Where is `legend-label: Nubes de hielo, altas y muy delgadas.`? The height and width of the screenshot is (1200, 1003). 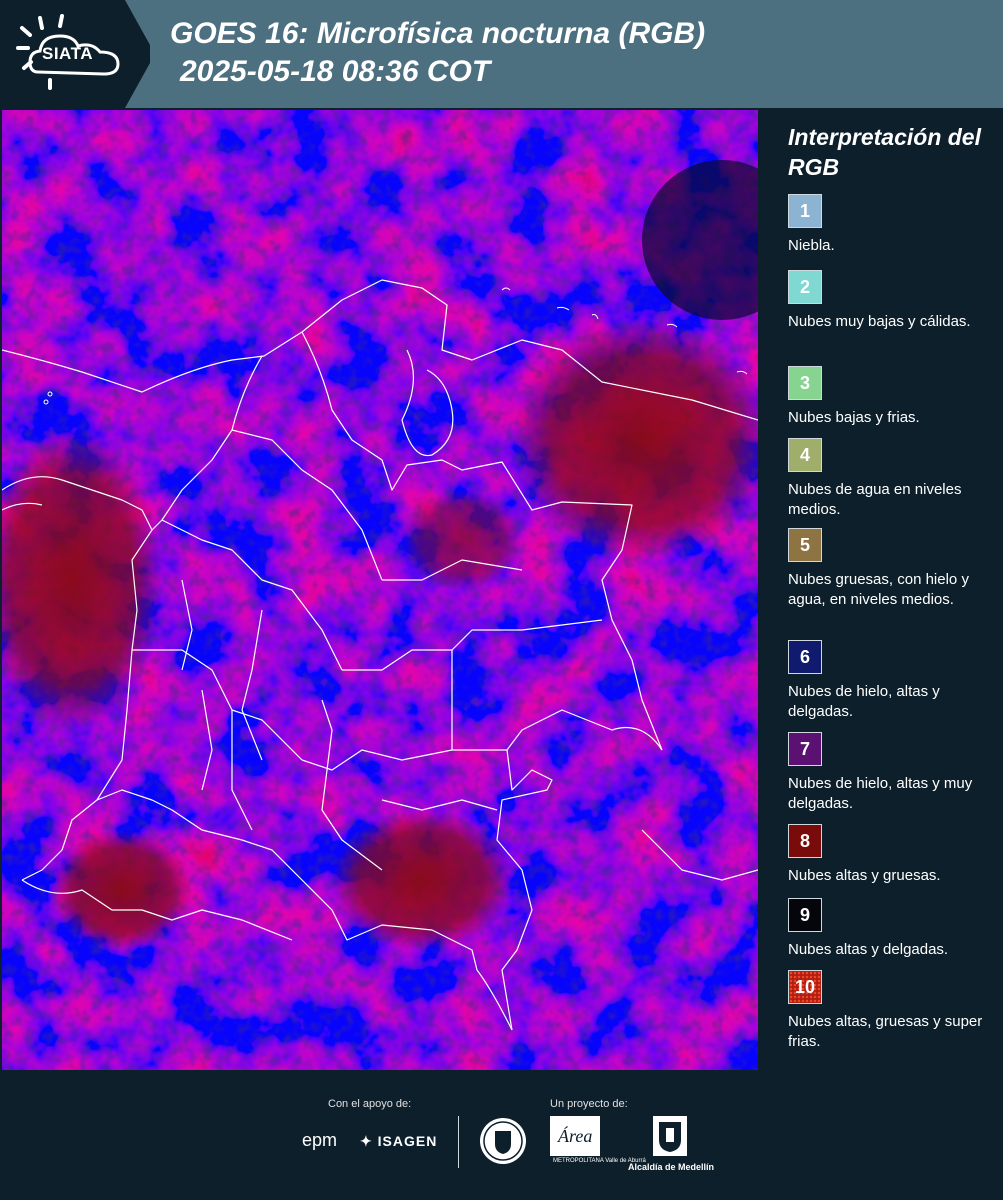 legend-label: Nubes de hielo, altas y muy delgadas. is located at coordinates (880, 793).